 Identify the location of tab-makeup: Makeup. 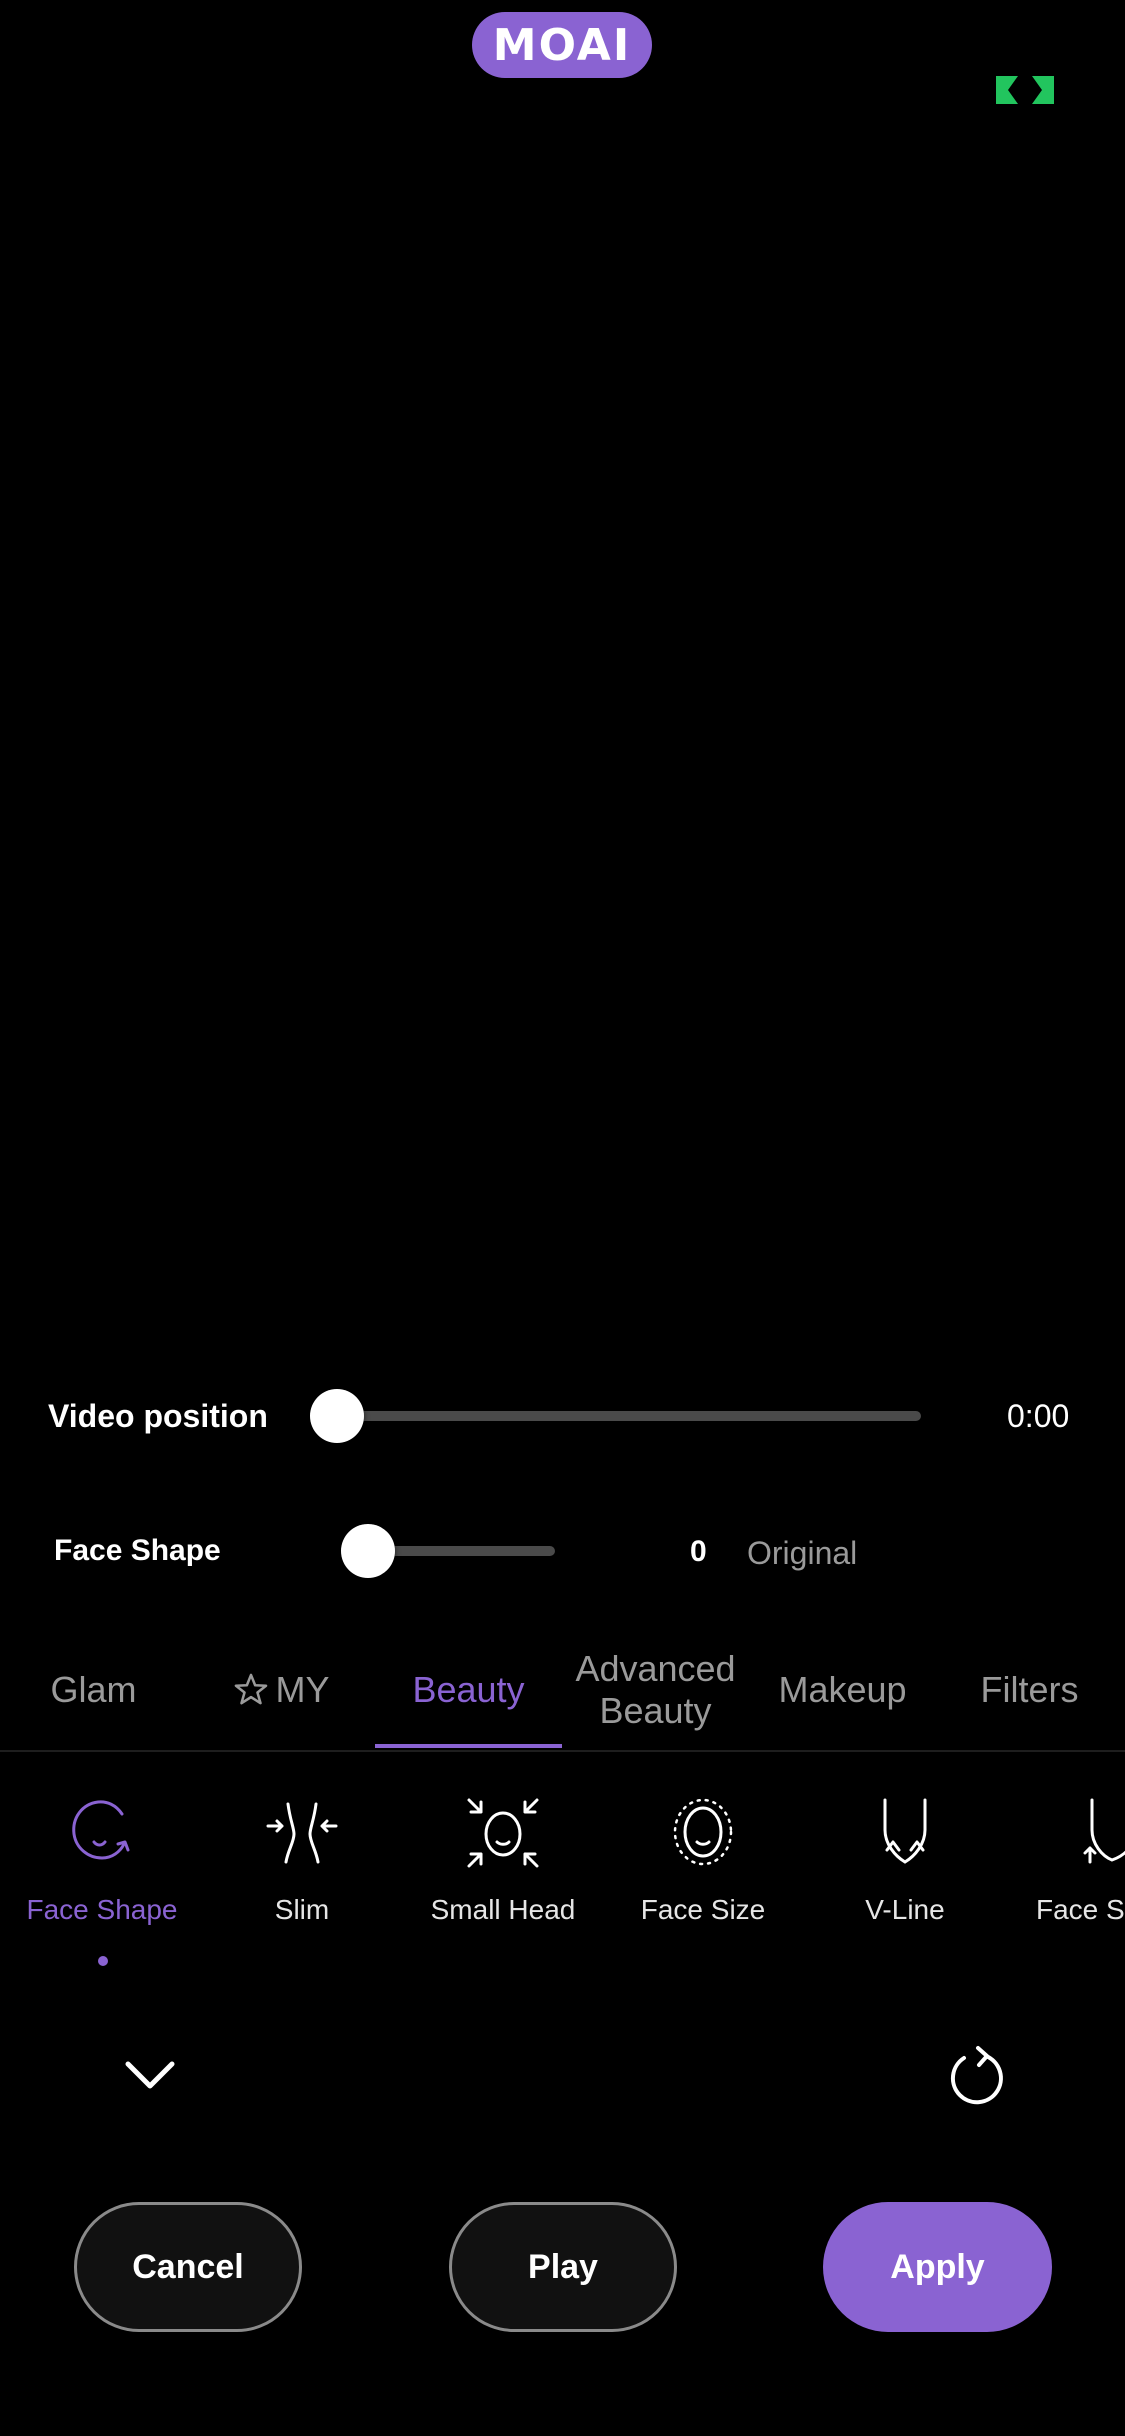
(842, 1690).